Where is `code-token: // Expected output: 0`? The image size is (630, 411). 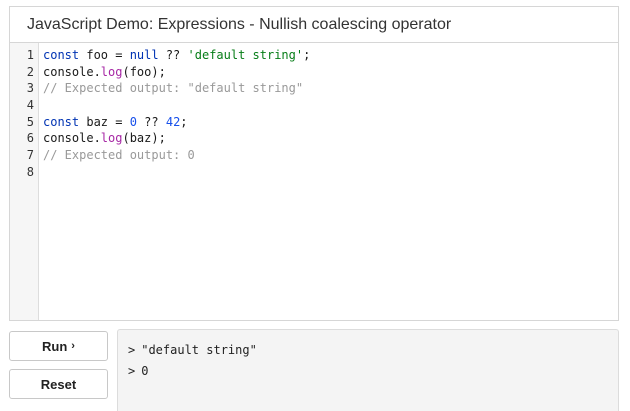 code-token: // Expected output: 0 is located at coordinates (119, 155).